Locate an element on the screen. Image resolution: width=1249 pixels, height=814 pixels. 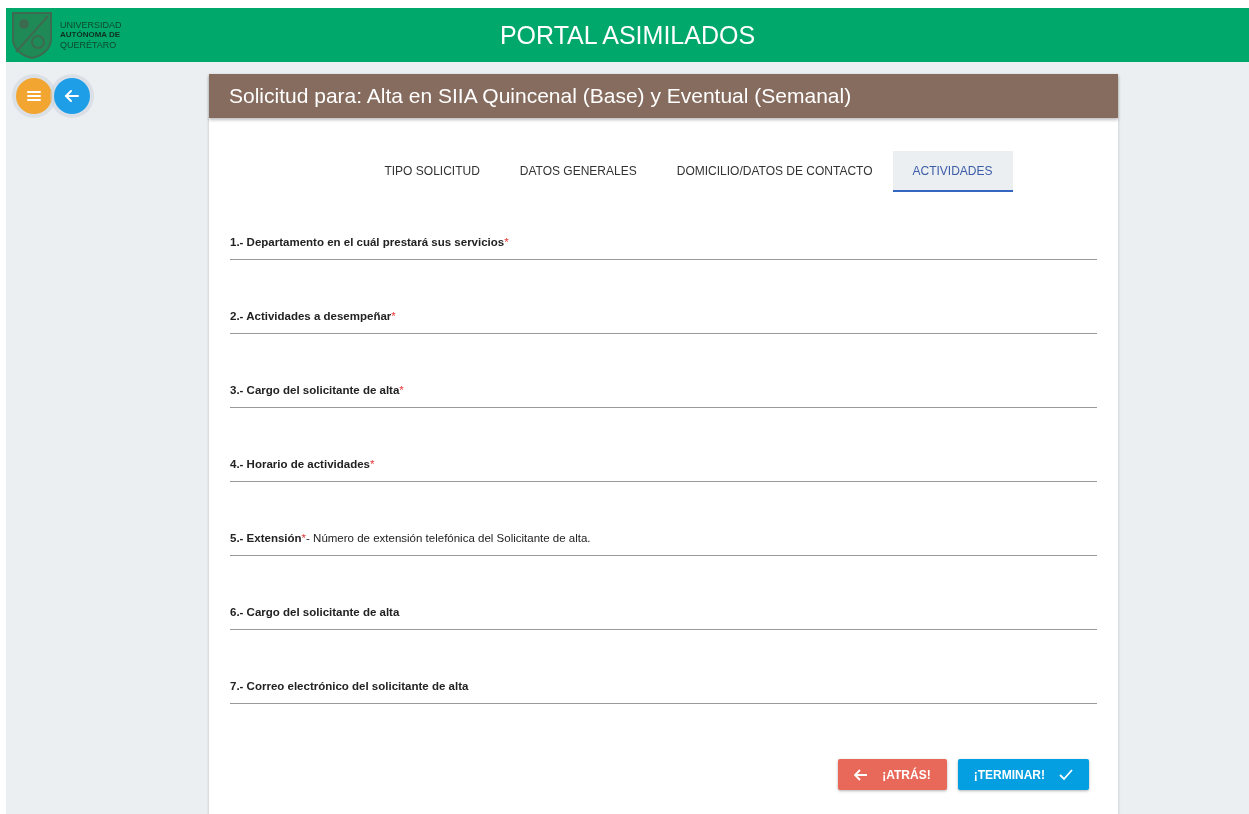
portal-title: PORTAL ASIMILADOS is located at coordinates (627, 35).